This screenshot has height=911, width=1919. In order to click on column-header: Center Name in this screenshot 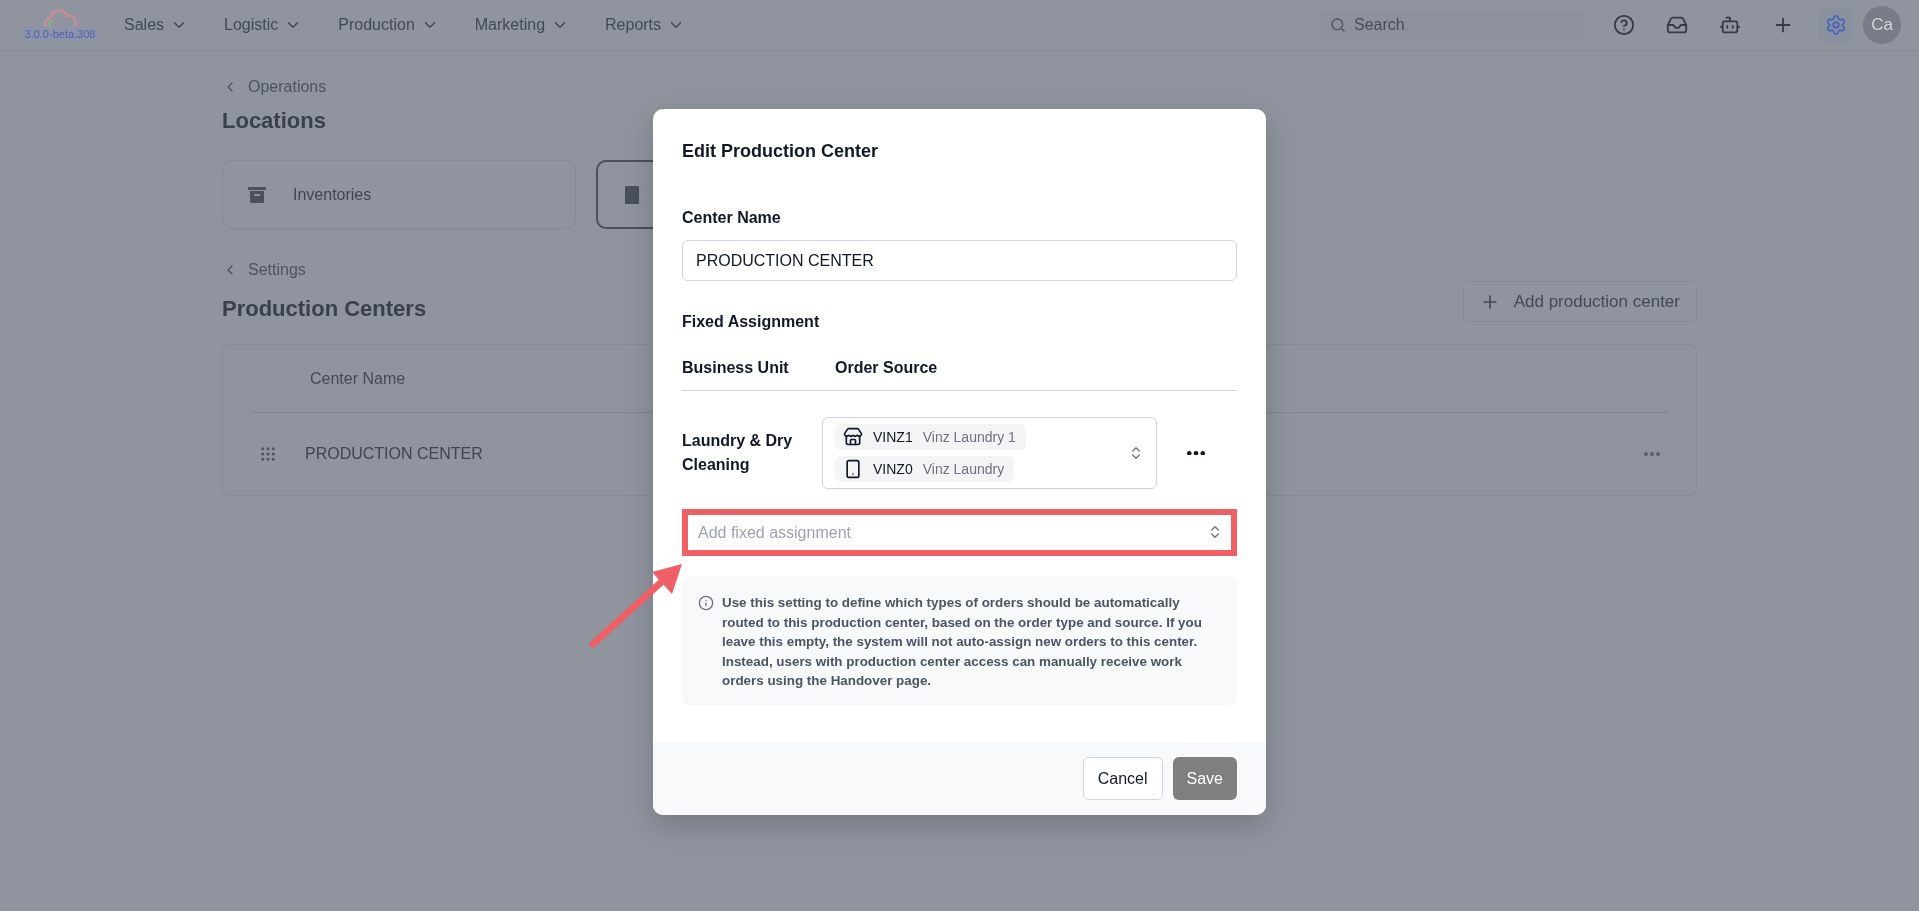, I will do `click(358, 378)`.